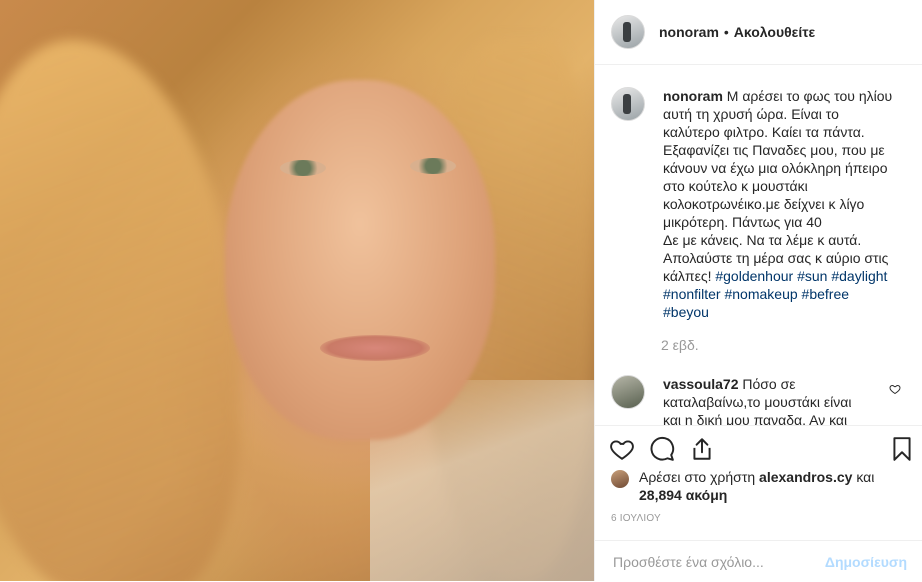  Describe the element at coordinates (433, 166) in the screenshot. I see `photo-eye-right` at that location.